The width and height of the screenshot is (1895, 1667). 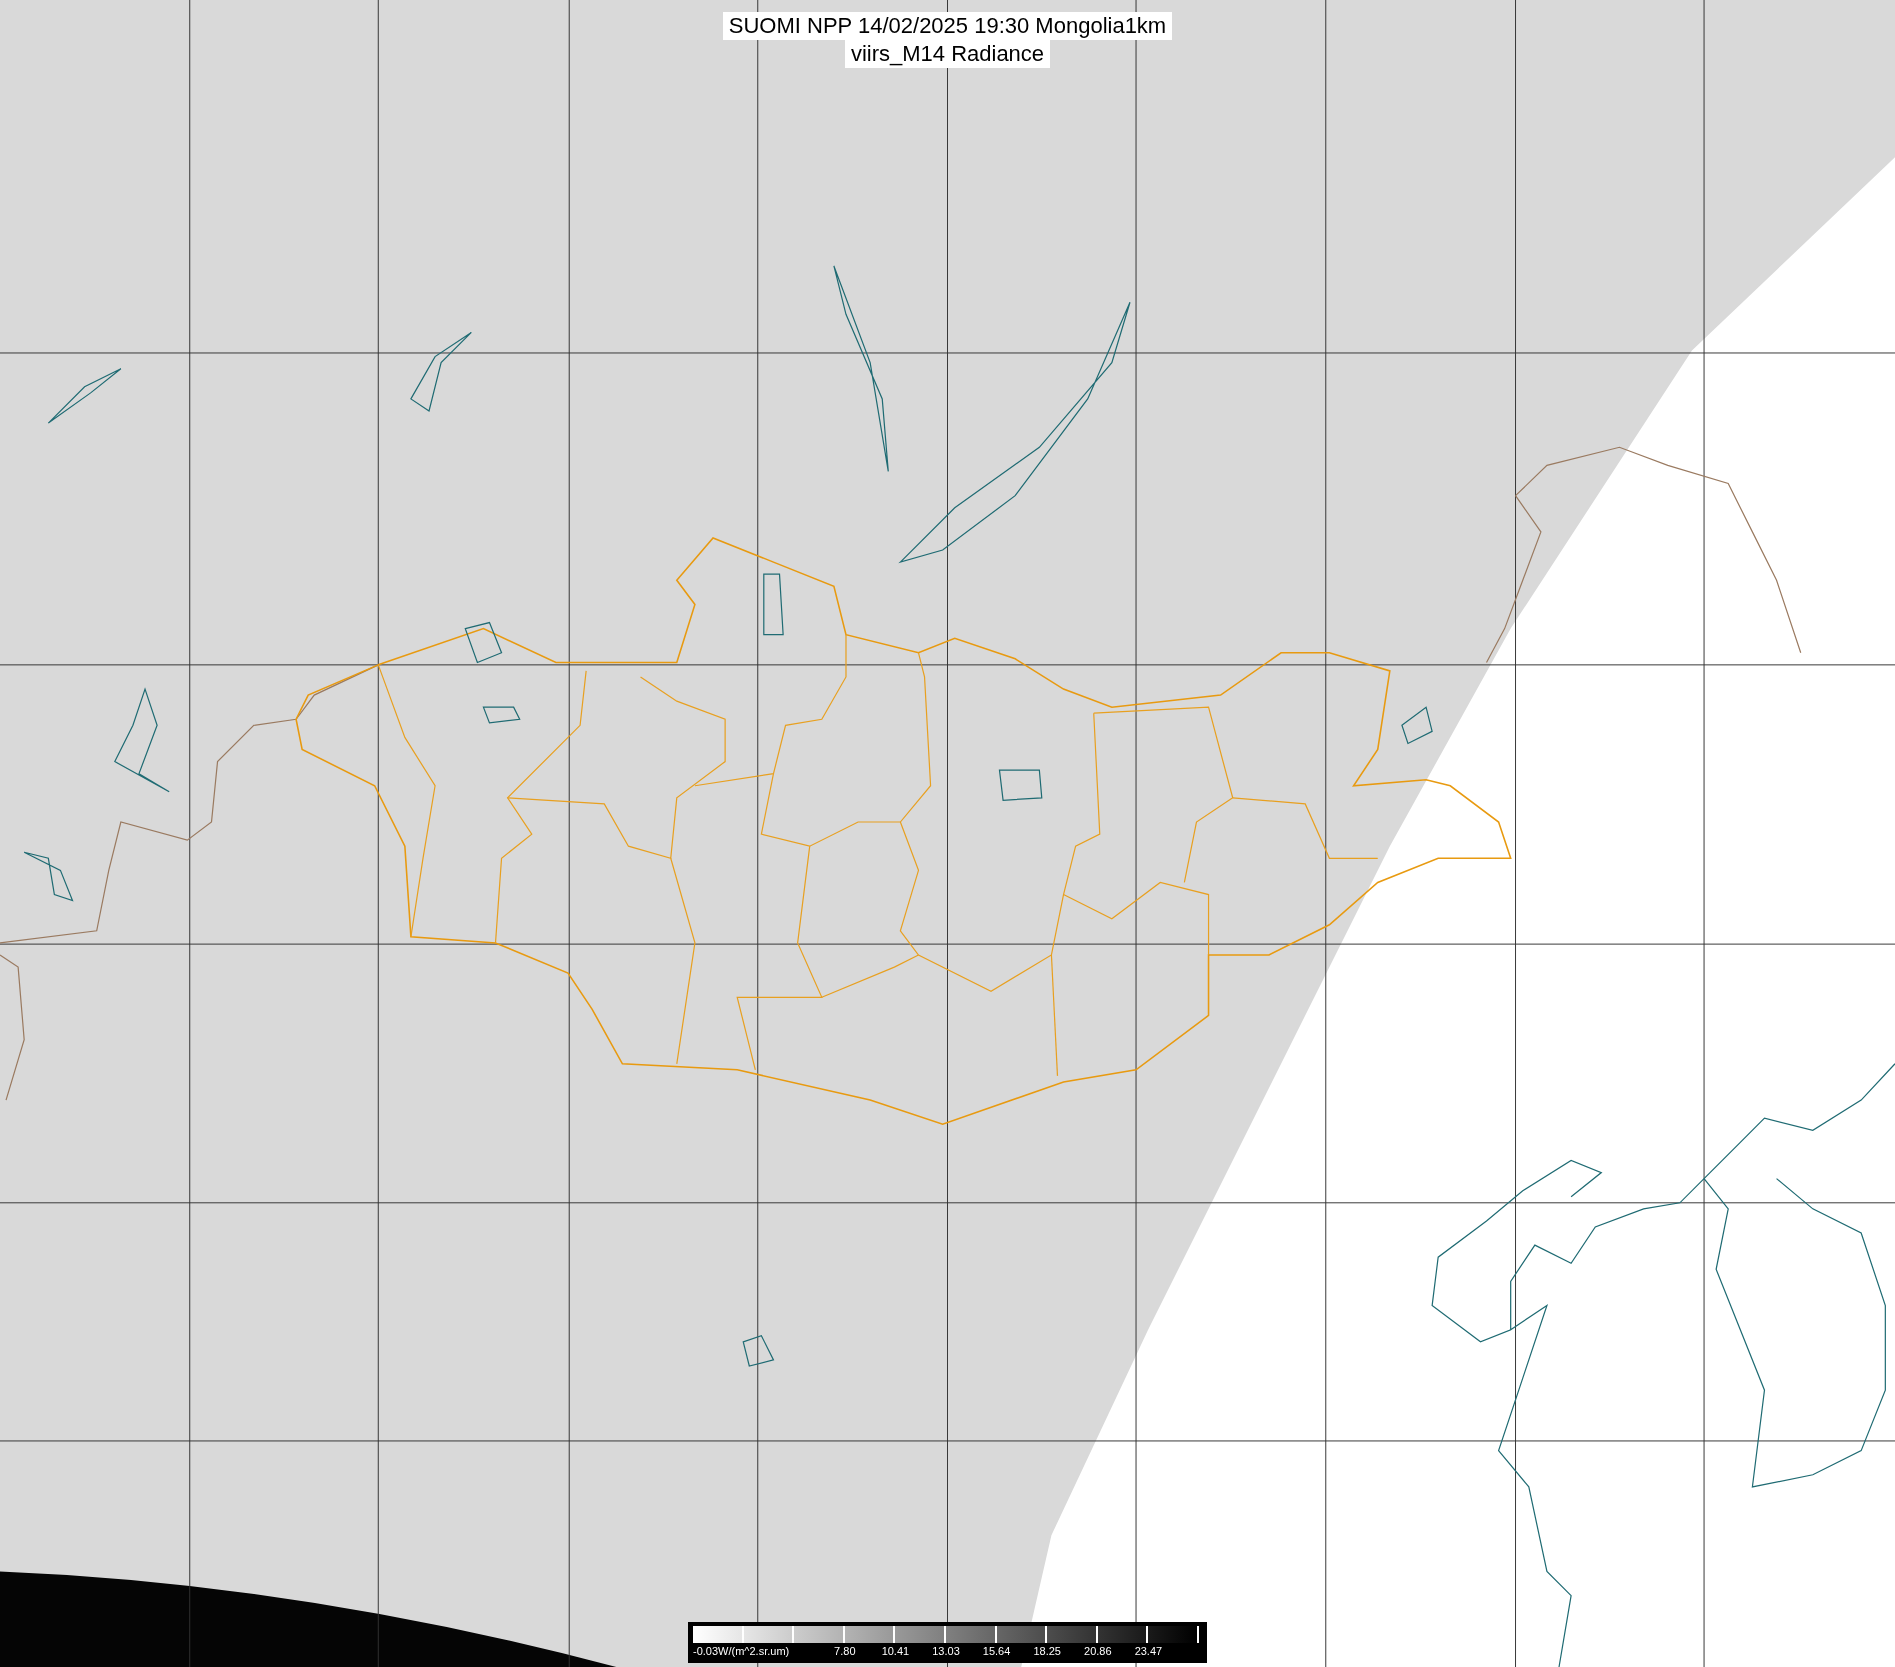 I want to click on colorbar-label: 15.64, so click(x=996, y=1651).